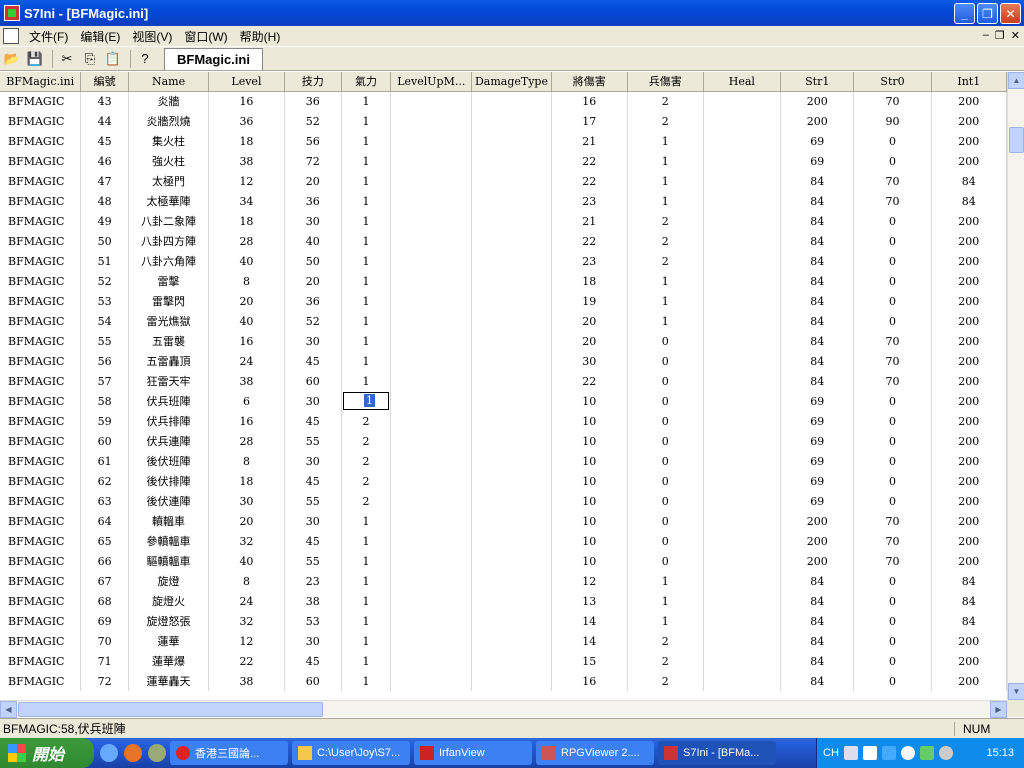 This screenshot has width=1024, height=768. Describe the element at coordinates (169, 301) in the screenshot. I see `table-cell: 雷擊閃` at that location.